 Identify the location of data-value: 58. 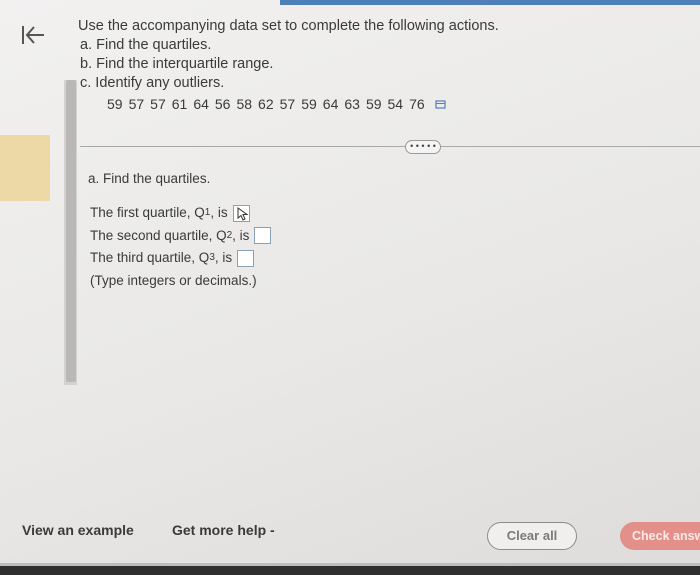
(244, 104).